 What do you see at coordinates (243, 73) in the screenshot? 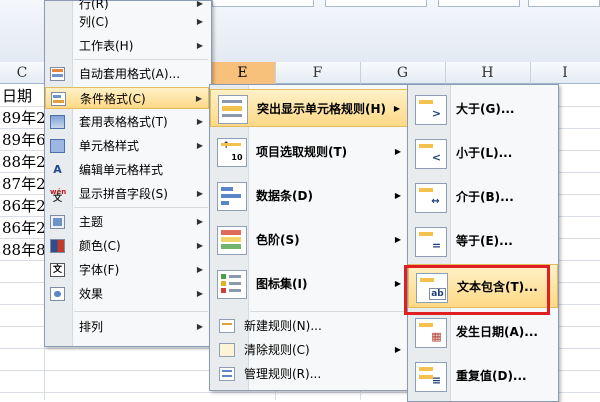
I see `column-header-e: E` at bounding box center [243, 73].